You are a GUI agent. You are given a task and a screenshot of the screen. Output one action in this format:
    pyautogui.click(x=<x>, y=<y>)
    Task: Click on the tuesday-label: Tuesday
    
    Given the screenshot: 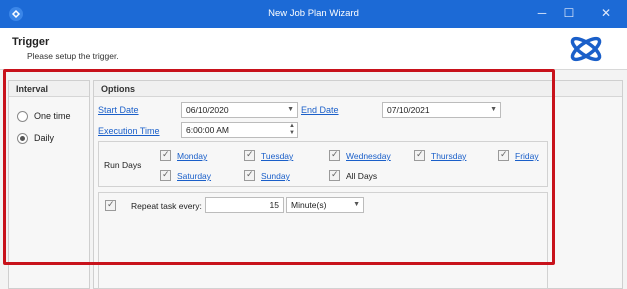 What is the action you would take?
    pyautogui.click(x=277, y=156)
    